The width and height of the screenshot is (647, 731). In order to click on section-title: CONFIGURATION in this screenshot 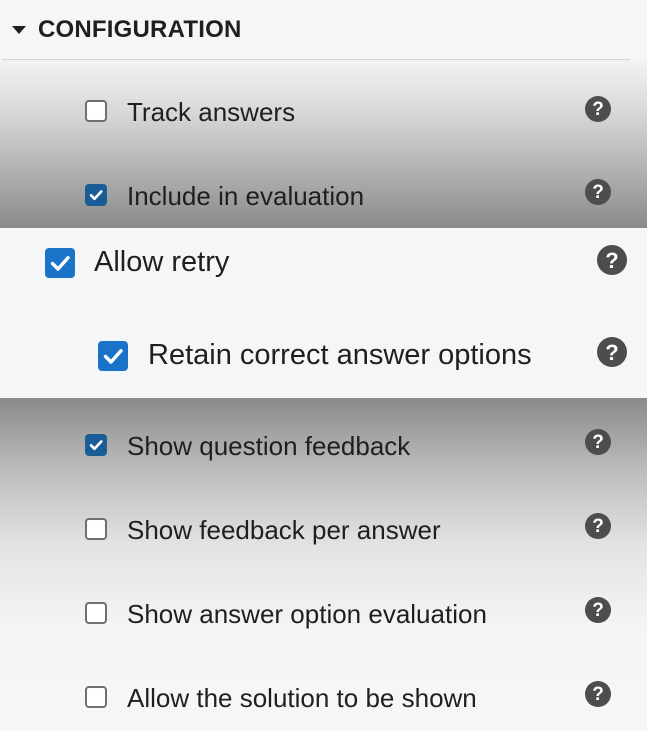, I will do `click(140, 29)`.